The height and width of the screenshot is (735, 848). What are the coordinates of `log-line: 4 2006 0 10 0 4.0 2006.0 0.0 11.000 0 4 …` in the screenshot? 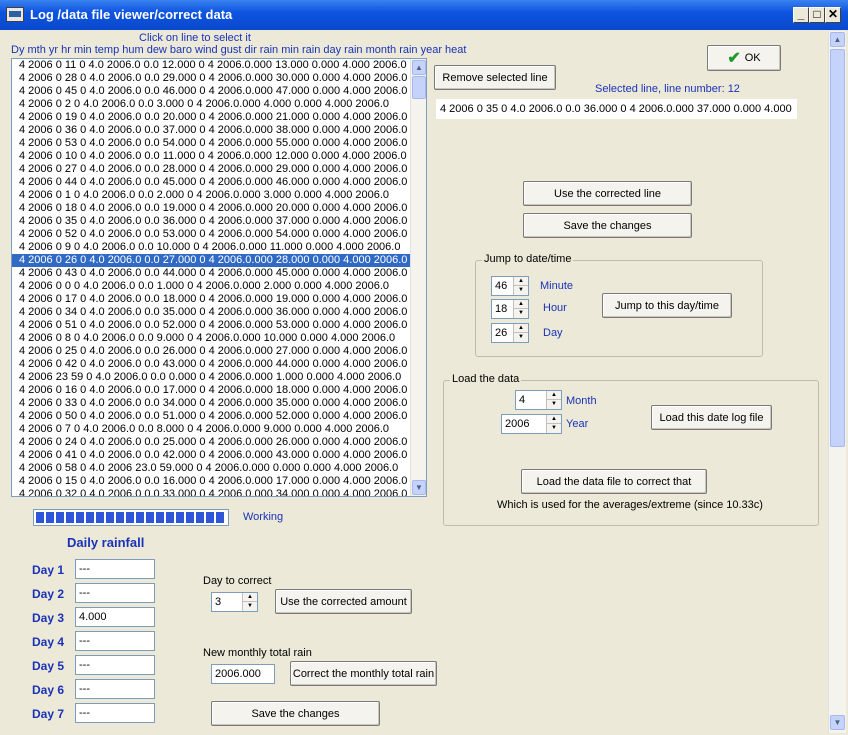 It's located at (219, 156).